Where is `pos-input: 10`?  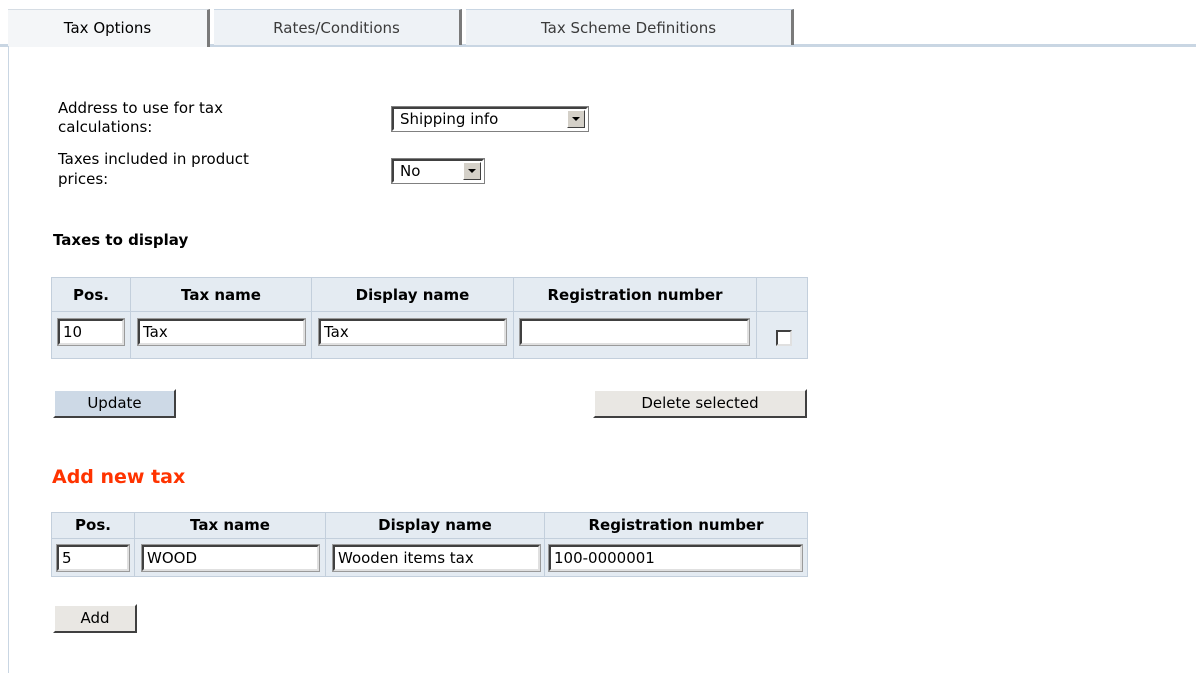 pos-input: 10 is located at coordinates (91, 332).